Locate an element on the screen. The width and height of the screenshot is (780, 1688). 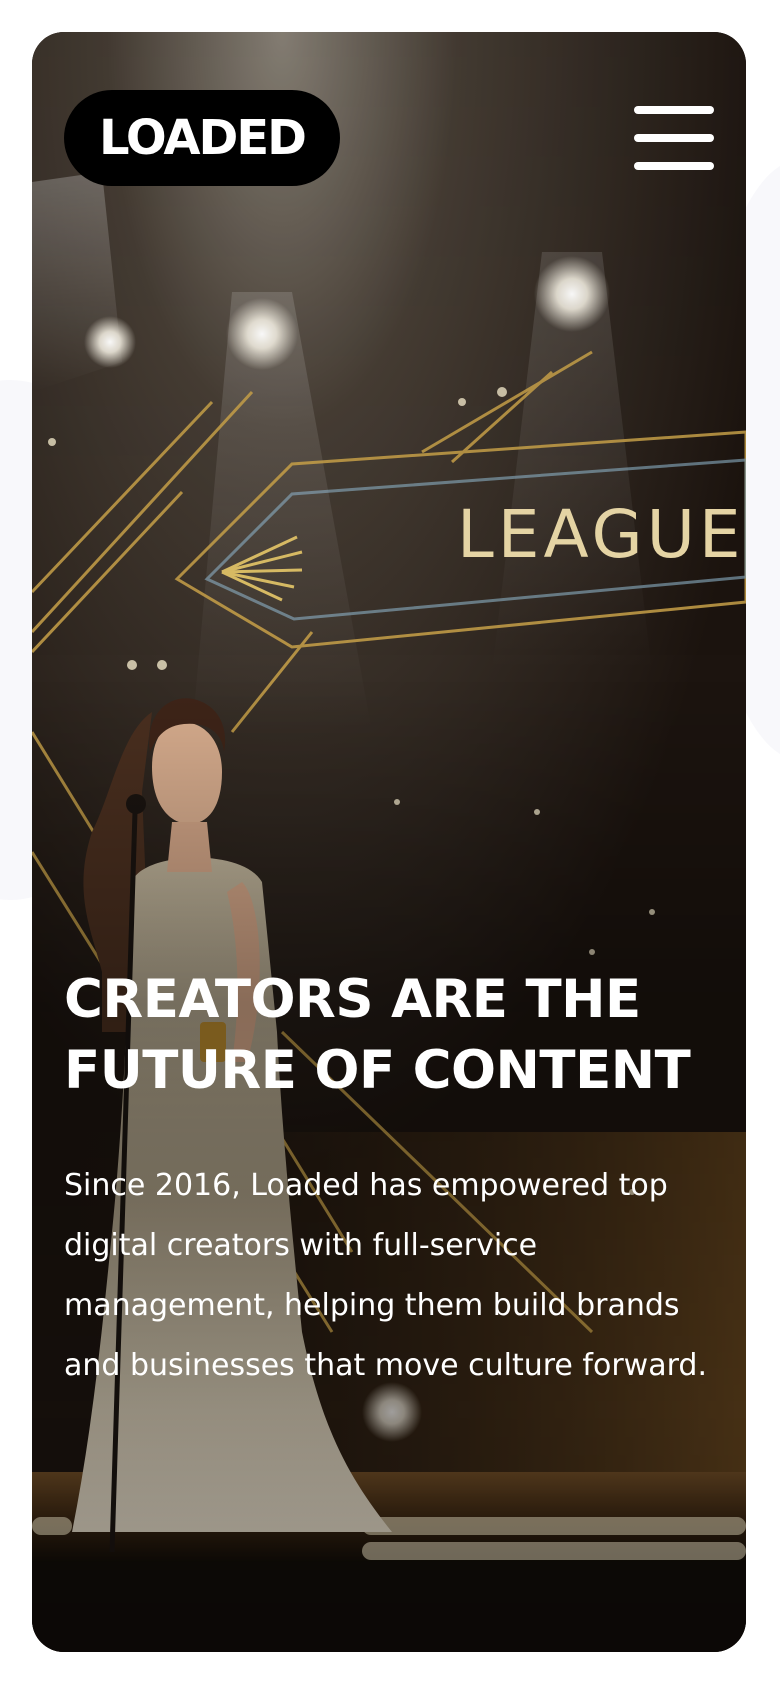
hamburger-menu-icon is located at coordinates (674, 138).